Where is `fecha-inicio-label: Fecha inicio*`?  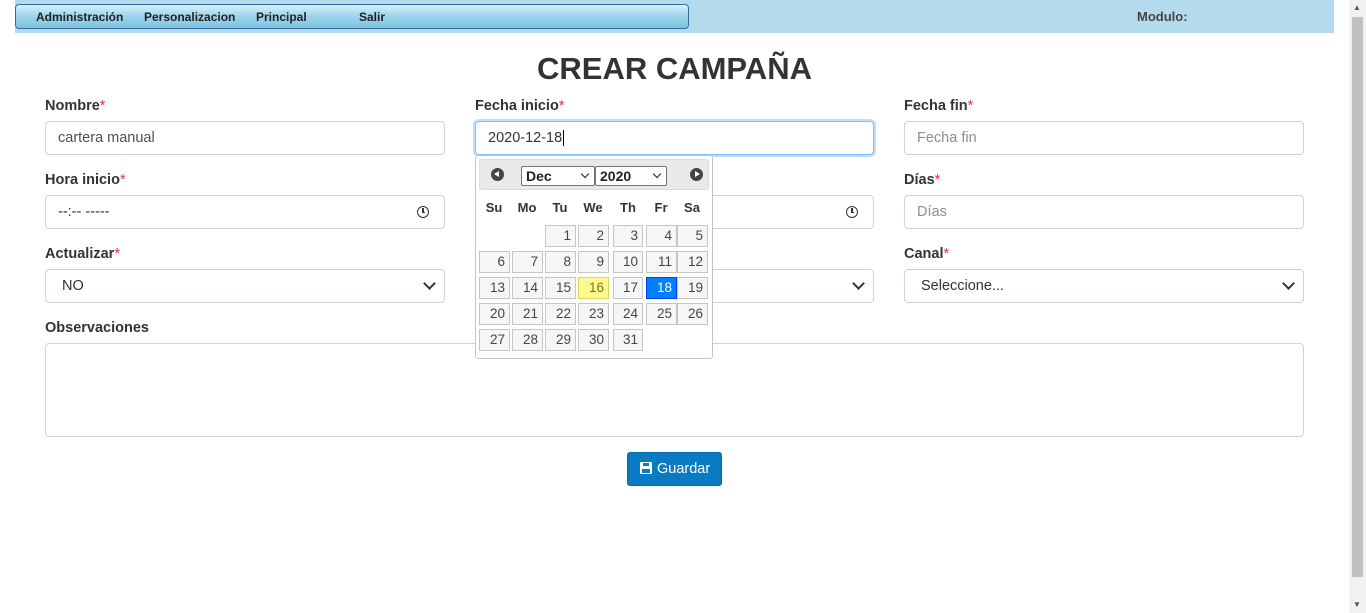 fecha-inicio-label: Fecha inicio* is located at coordinates (519, 106).